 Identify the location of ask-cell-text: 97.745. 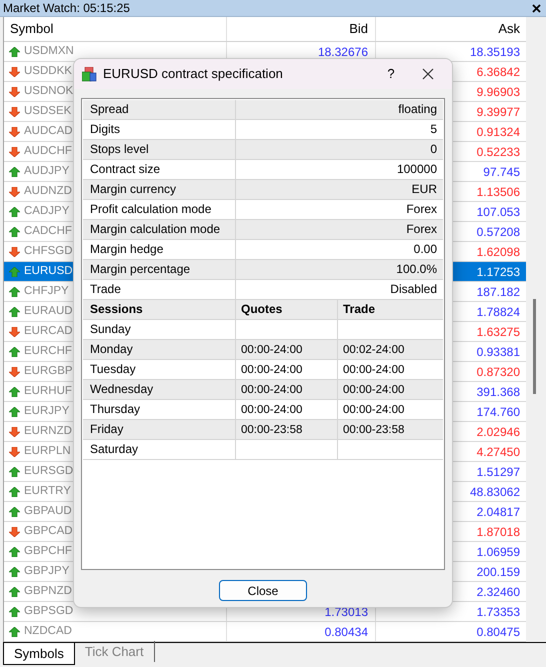
(501, 172).